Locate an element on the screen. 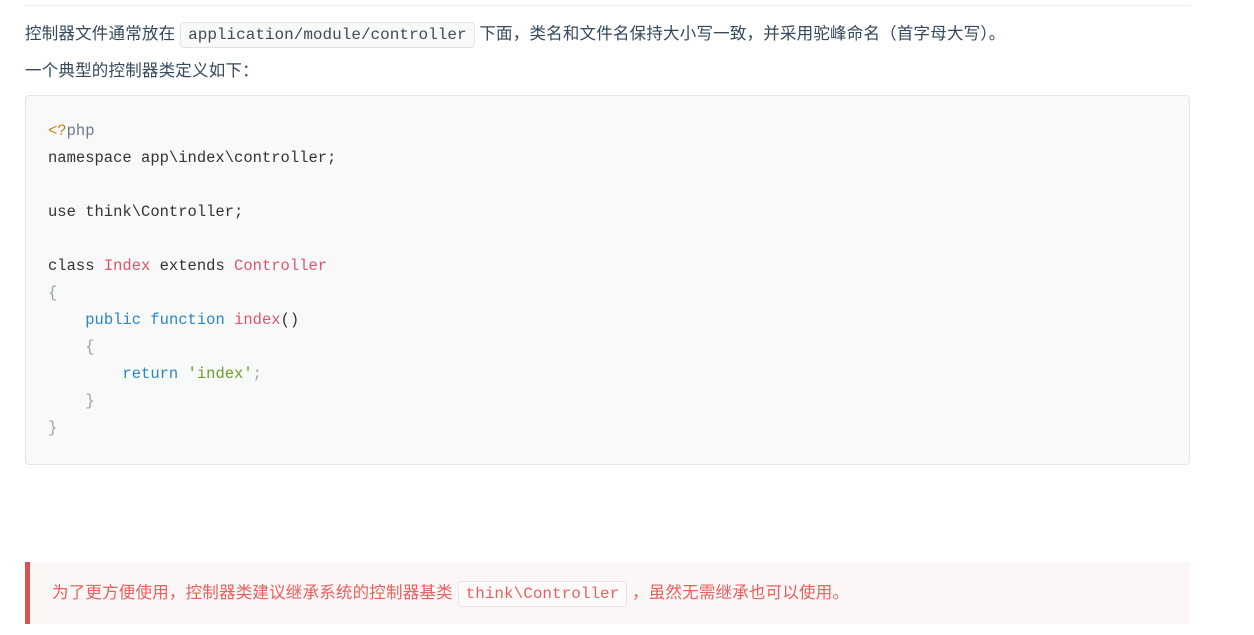 The height and width of the screenshot is (635, 1254). code-token-php-open: <? is located at coordinates (57, 131).